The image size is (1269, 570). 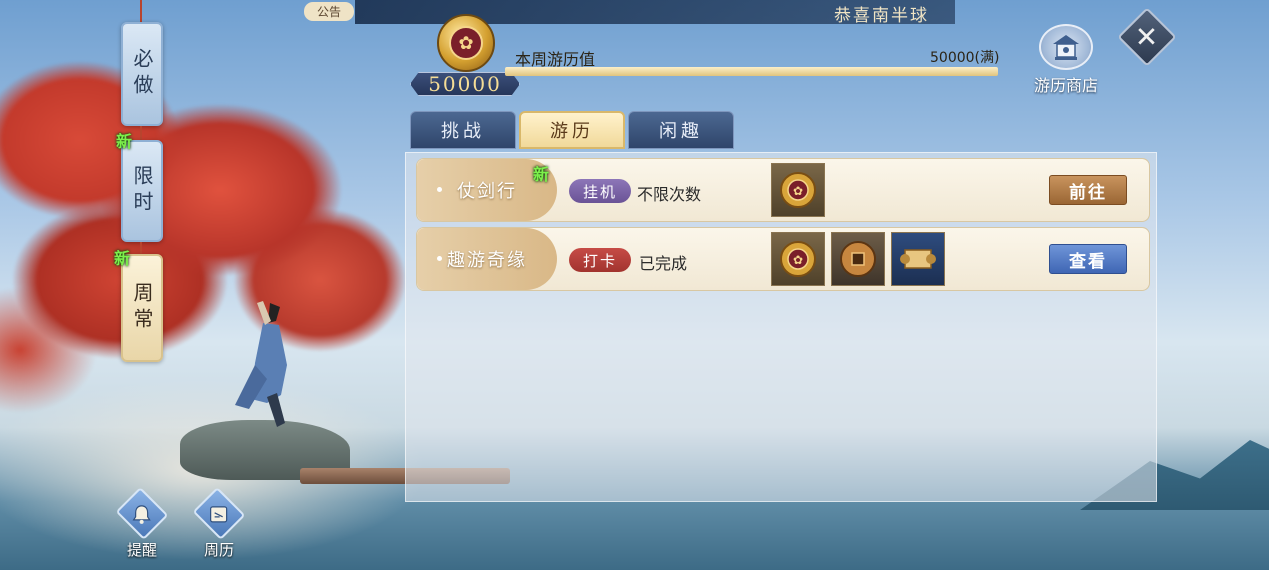 I want to click on side-tab-weekly: 周常, so click(x=142, y=308).